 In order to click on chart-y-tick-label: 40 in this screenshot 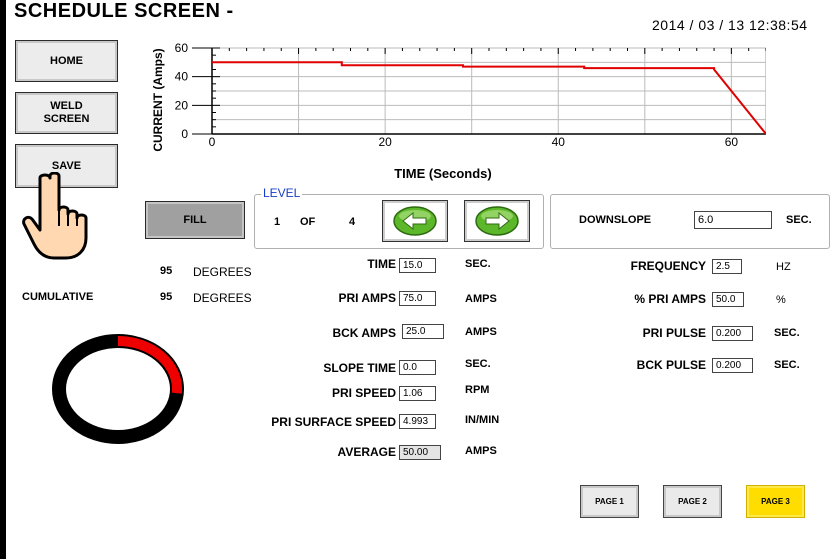, I will do `click(182, 77)`.